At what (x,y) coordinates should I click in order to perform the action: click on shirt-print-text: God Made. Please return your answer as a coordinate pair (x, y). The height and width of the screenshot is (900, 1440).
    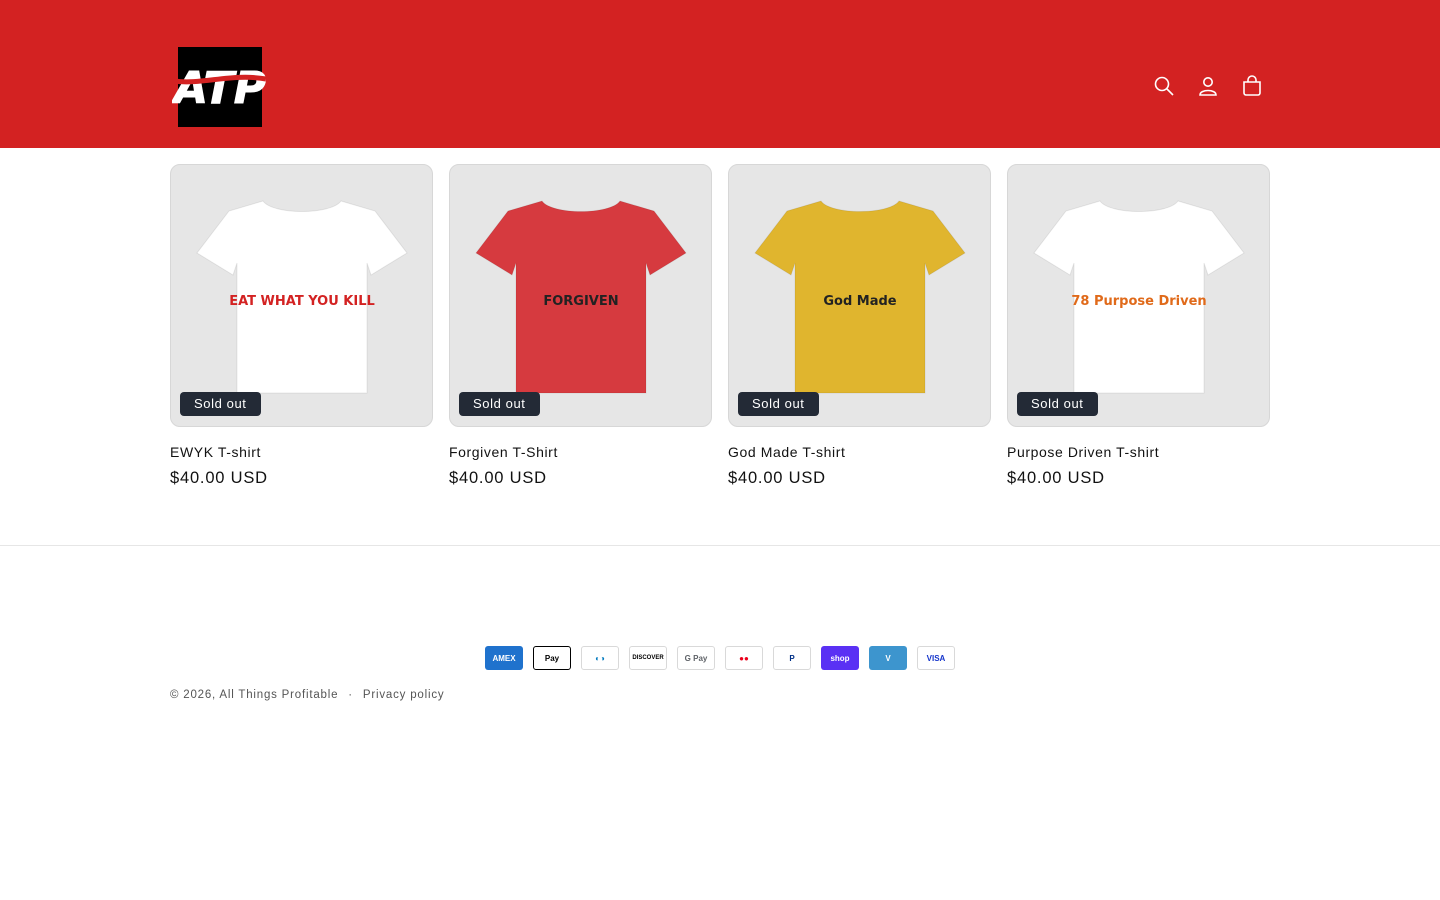
    Looking at the image, I should click on (859, 301).